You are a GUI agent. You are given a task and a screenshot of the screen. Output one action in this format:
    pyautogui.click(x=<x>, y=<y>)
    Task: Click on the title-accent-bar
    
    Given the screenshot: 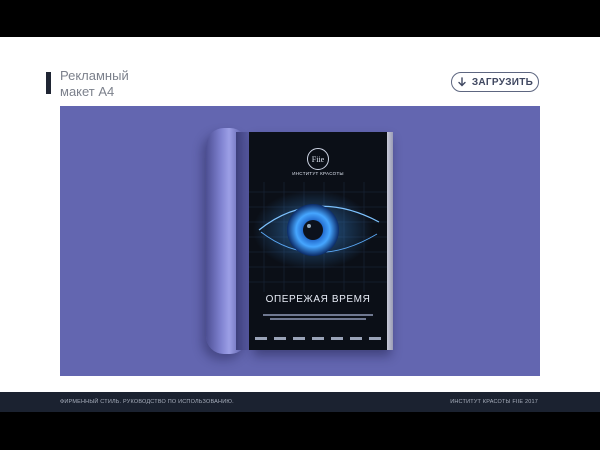 What is the action you would take?
    pyautogui.click(x=48, y=83)
    